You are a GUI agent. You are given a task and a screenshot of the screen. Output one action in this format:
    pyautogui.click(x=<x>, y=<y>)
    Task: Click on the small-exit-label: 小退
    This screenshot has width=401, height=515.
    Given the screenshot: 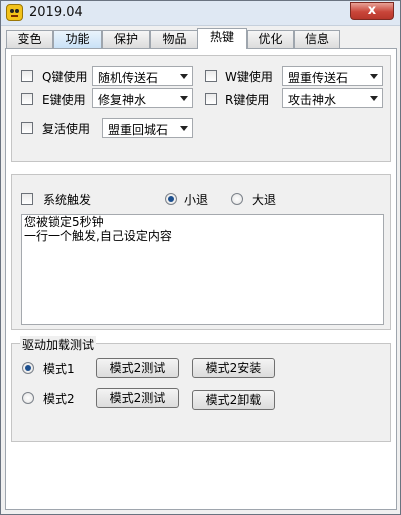 What is the action you would take?
    pyautogui.click(x=196, y=200)
    